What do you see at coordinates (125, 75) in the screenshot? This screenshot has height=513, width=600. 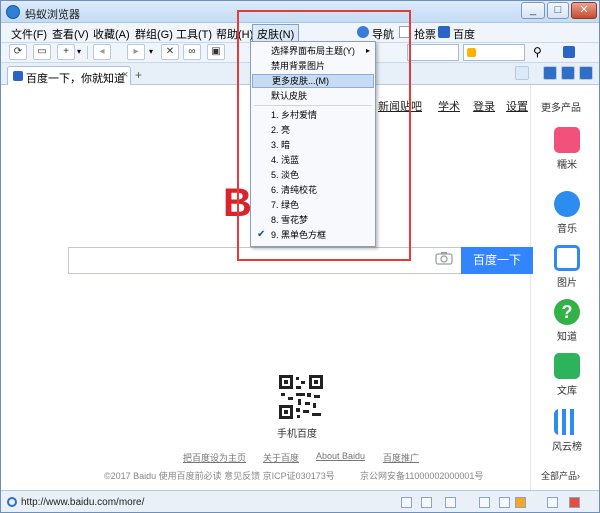 I see `tab-close-icon: ×` at bounding box center [125, 75].